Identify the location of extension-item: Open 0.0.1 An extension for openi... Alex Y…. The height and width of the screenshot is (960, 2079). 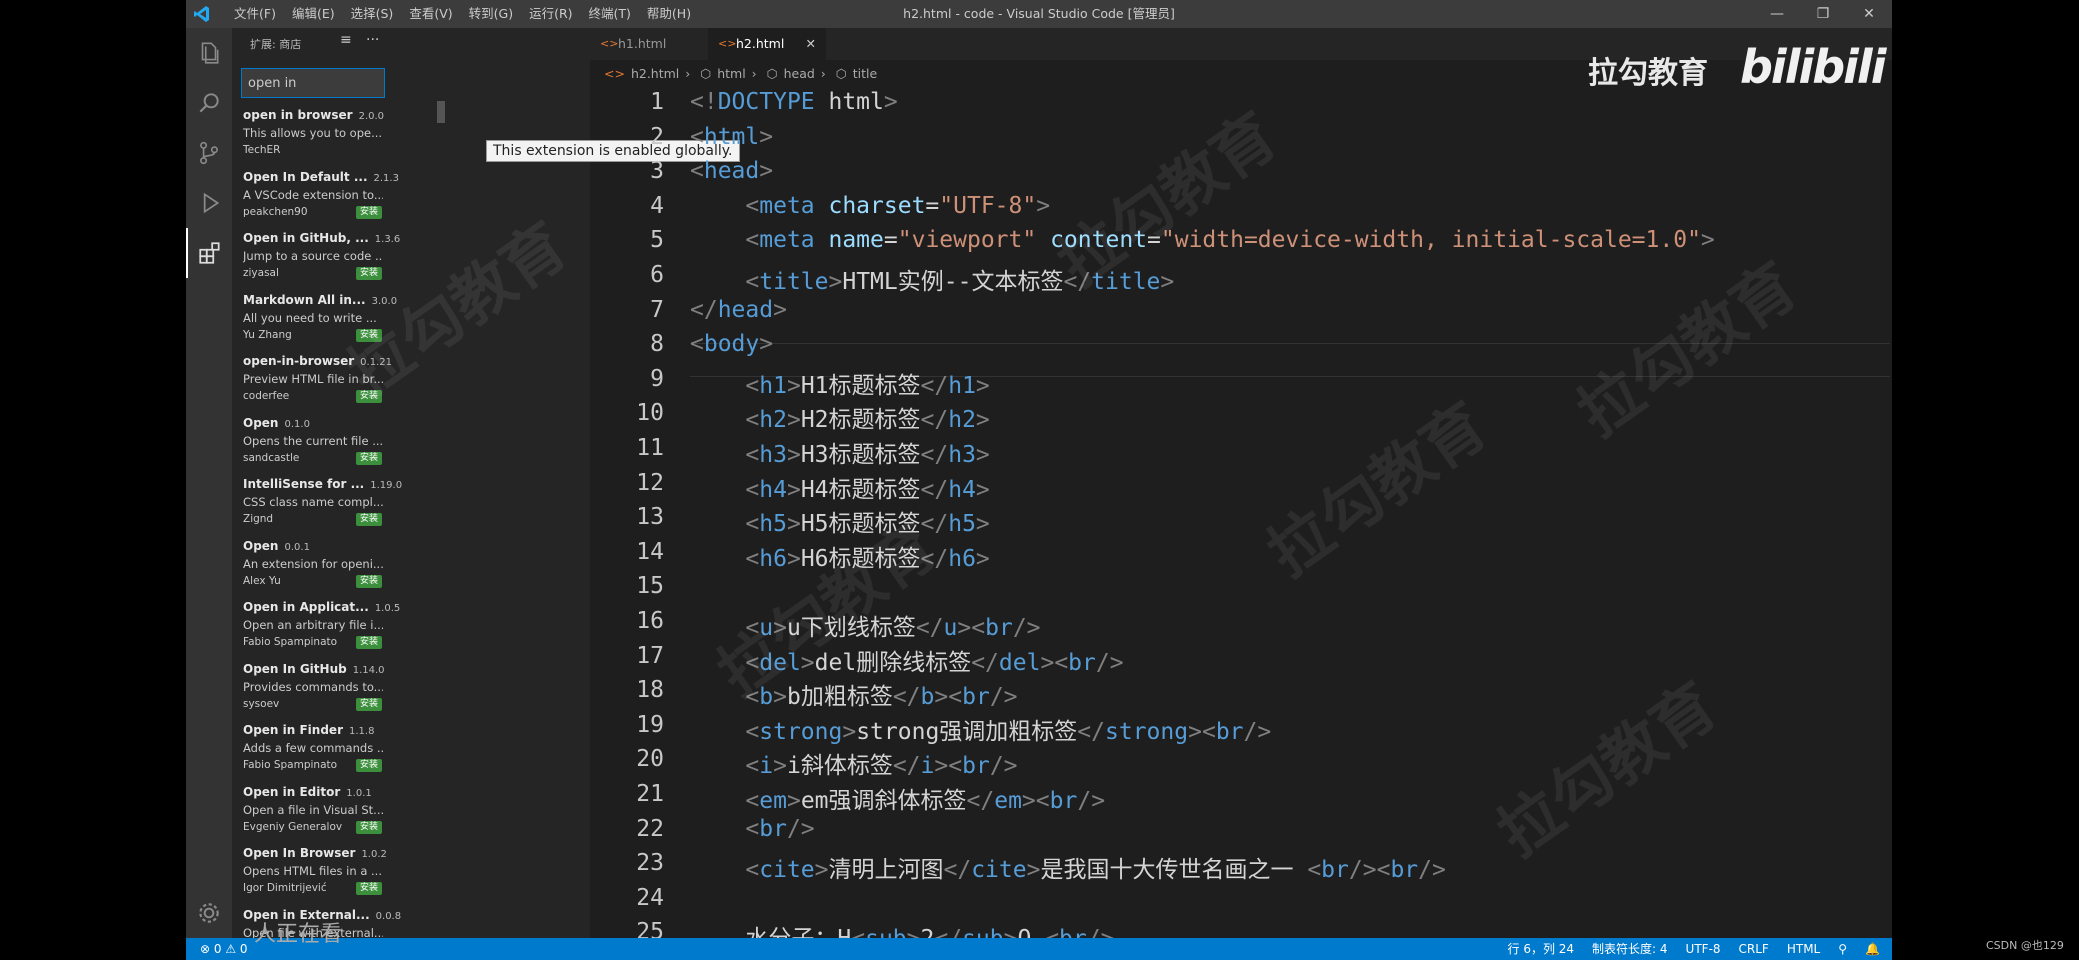
(312, 566).